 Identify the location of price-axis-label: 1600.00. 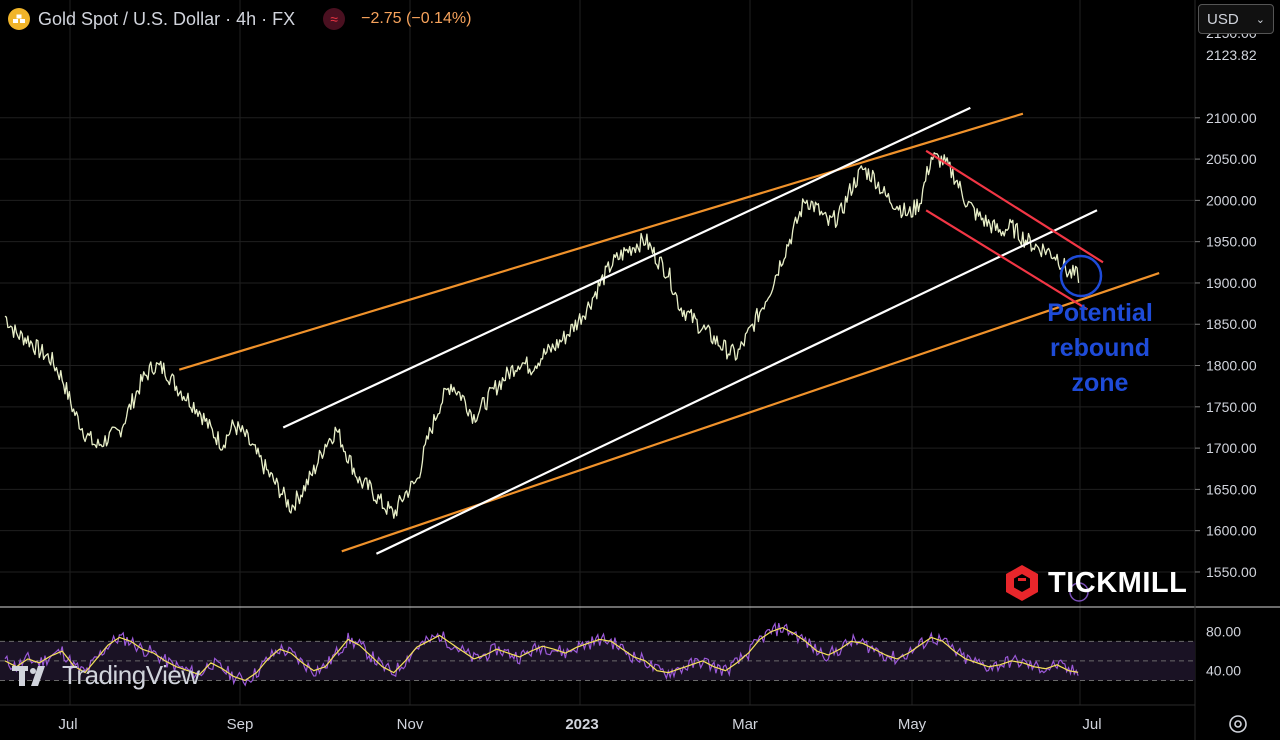
(1231, 531).